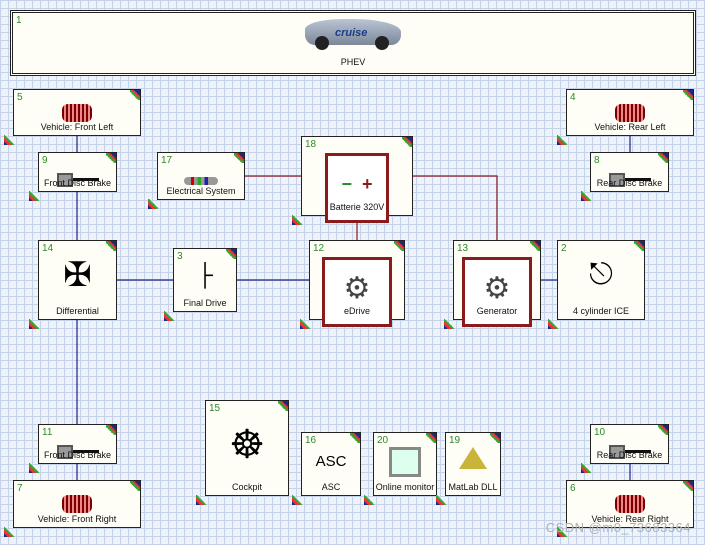 This screenshot has width=705, height=545. Describe the element at coordinates (352, 180) in the screenshot. I see `block-batterie-320v: 18 − + Batterie 320V` at that location.